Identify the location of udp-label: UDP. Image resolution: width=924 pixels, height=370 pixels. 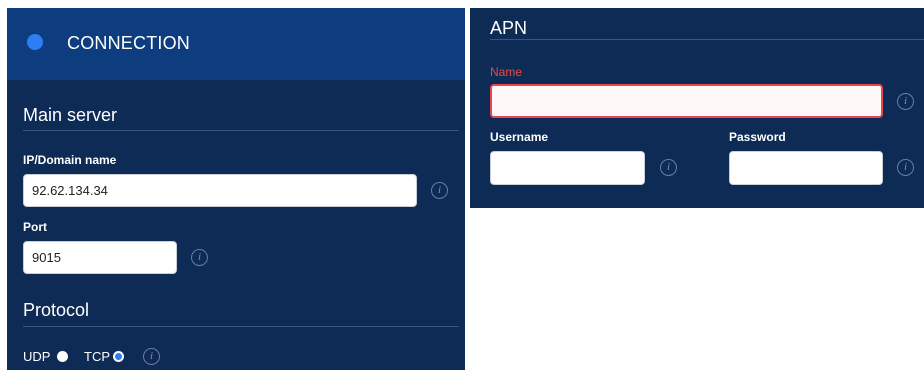
(37, 356).